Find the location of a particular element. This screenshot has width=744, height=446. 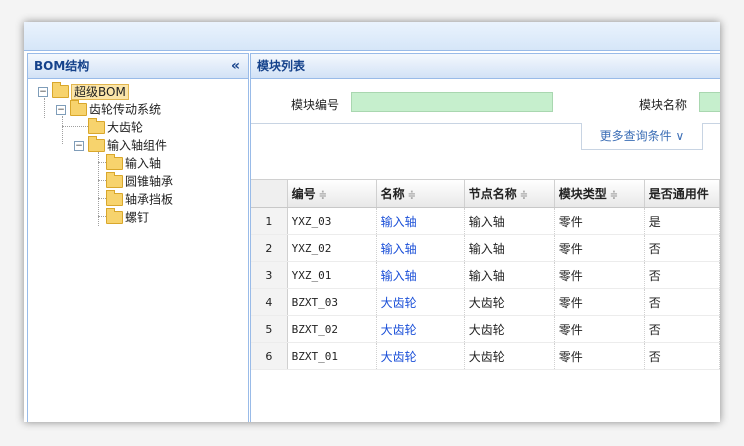

cell-code: BZXT_01 is located at coordinates (332, 356).